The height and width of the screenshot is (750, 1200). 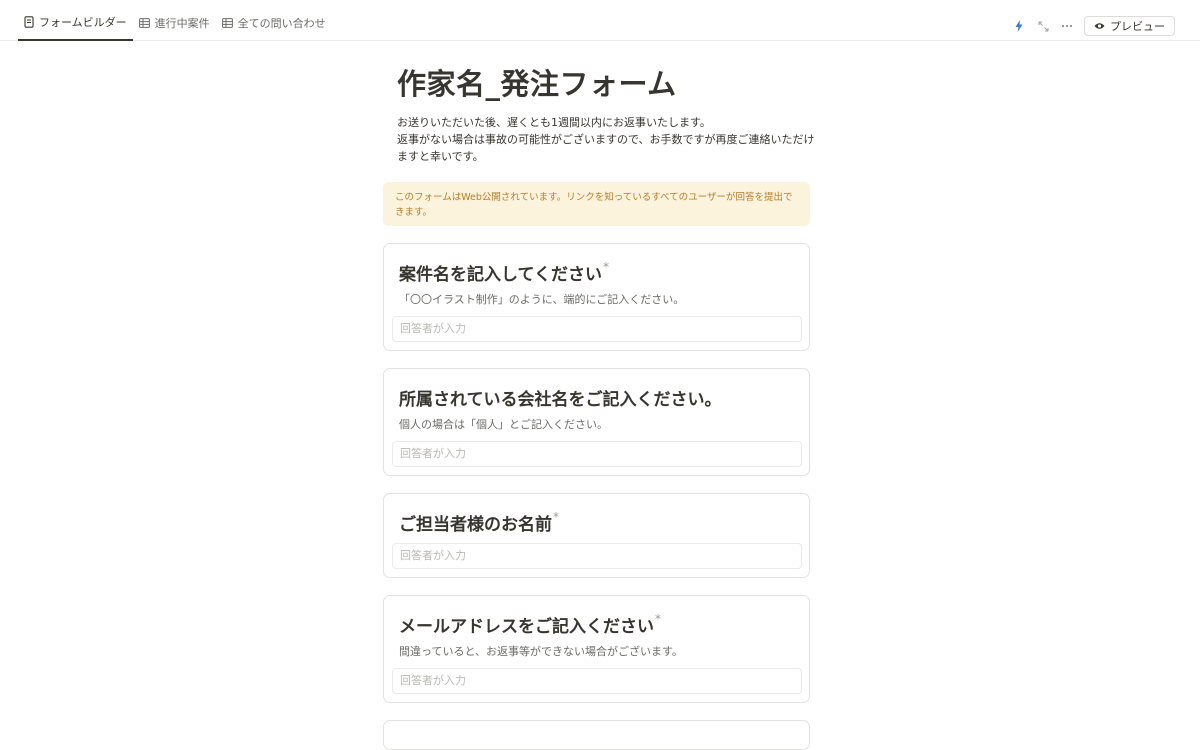 I want to click on tab-label: フォームビルダー, so click(x=83, y=22).